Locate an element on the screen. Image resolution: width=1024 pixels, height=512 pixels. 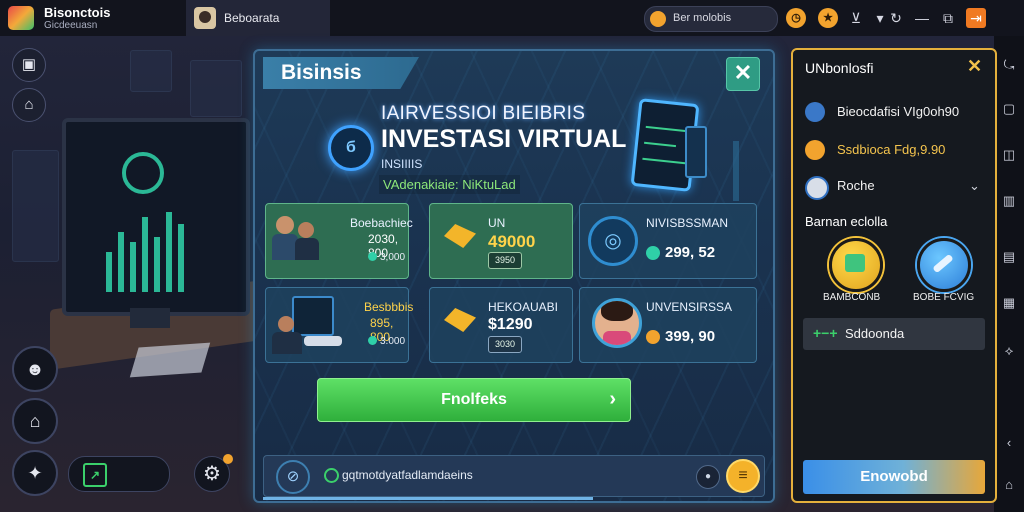
card-title: UNVENSIRSSA is located at coordinates (689, 307).